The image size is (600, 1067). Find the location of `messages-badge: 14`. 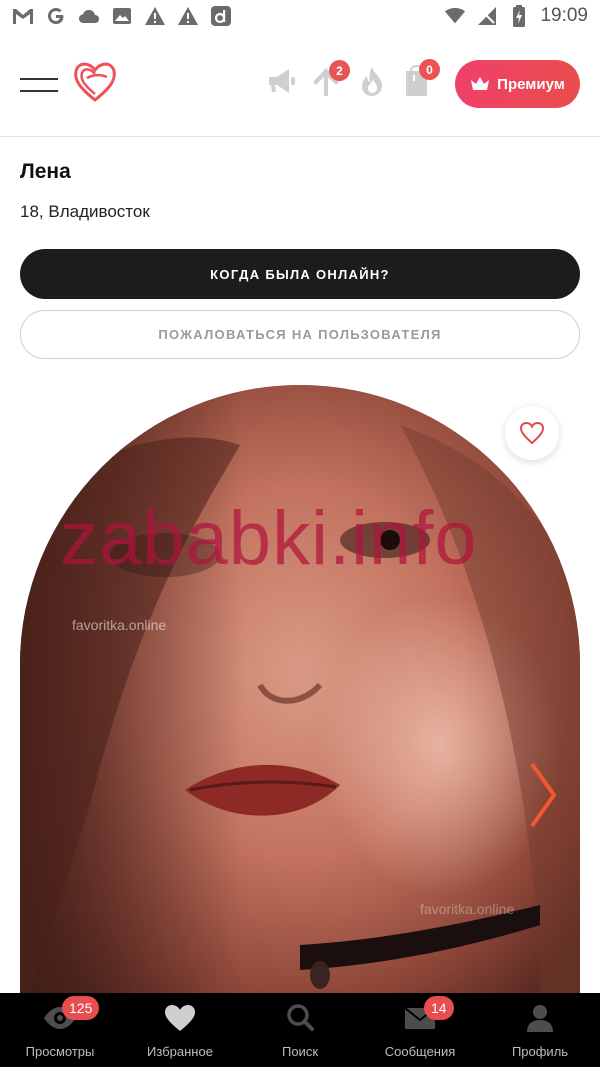

messages-badge: 14 is located at coordinates (439, 1008).